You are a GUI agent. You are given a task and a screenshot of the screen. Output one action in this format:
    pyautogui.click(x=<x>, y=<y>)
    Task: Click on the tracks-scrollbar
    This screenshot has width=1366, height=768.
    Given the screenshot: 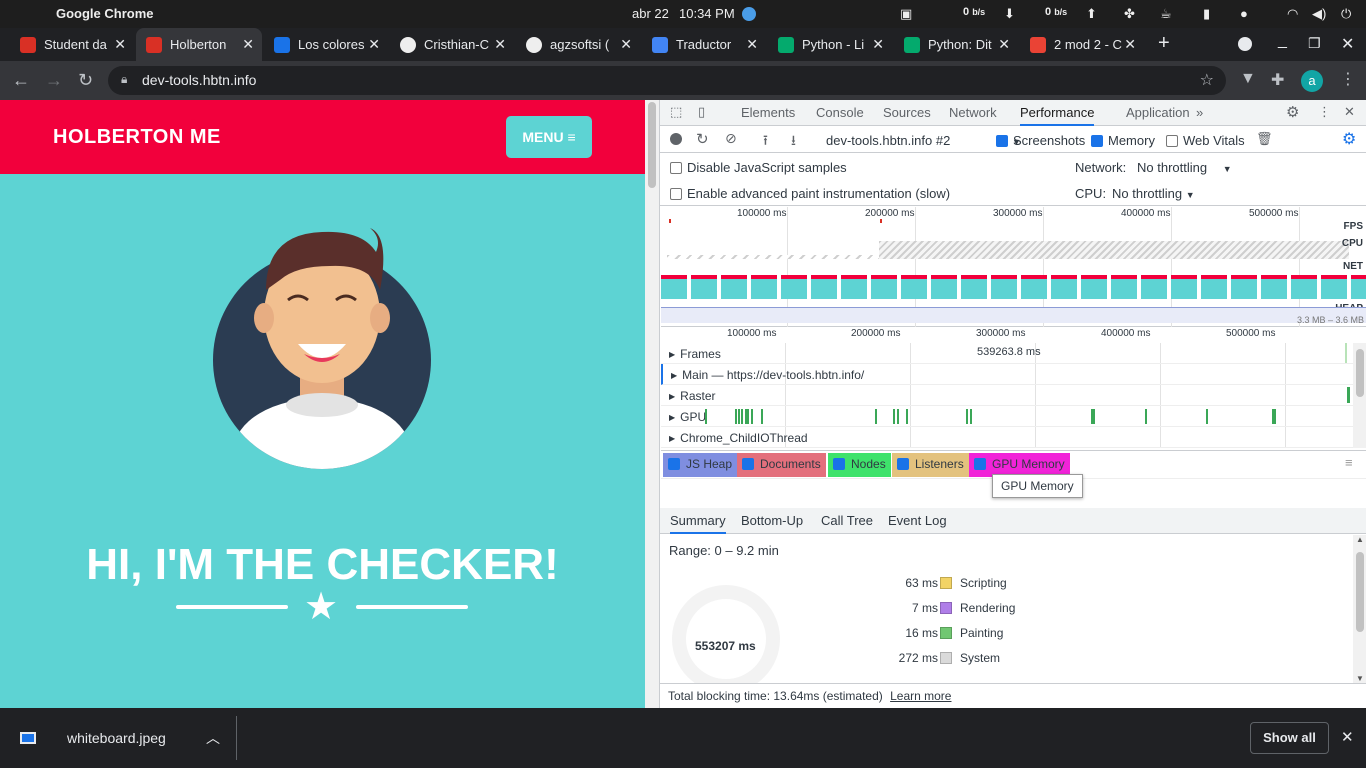 What is the action you would take?
    pyautogui.click(x=1359, y=395)
    